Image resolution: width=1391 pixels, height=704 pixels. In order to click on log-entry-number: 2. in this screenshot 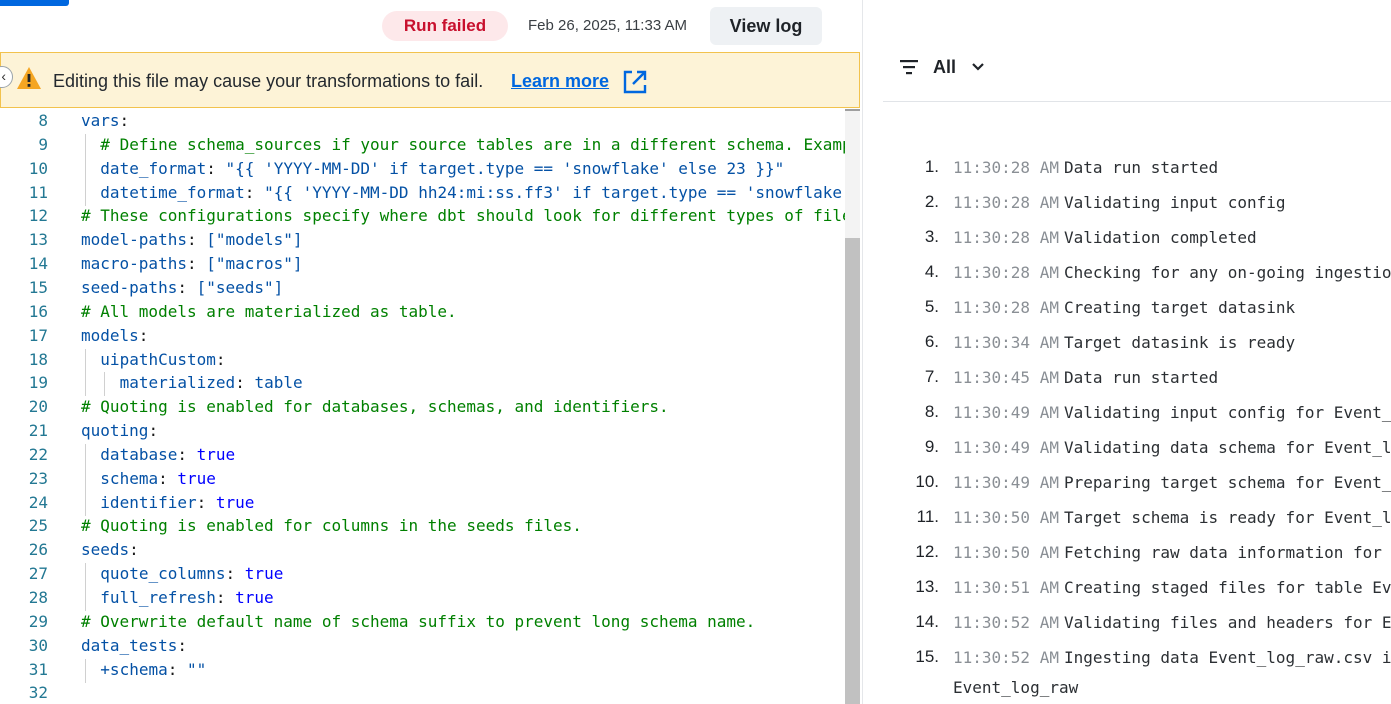, I will do `click(931, 201)`.